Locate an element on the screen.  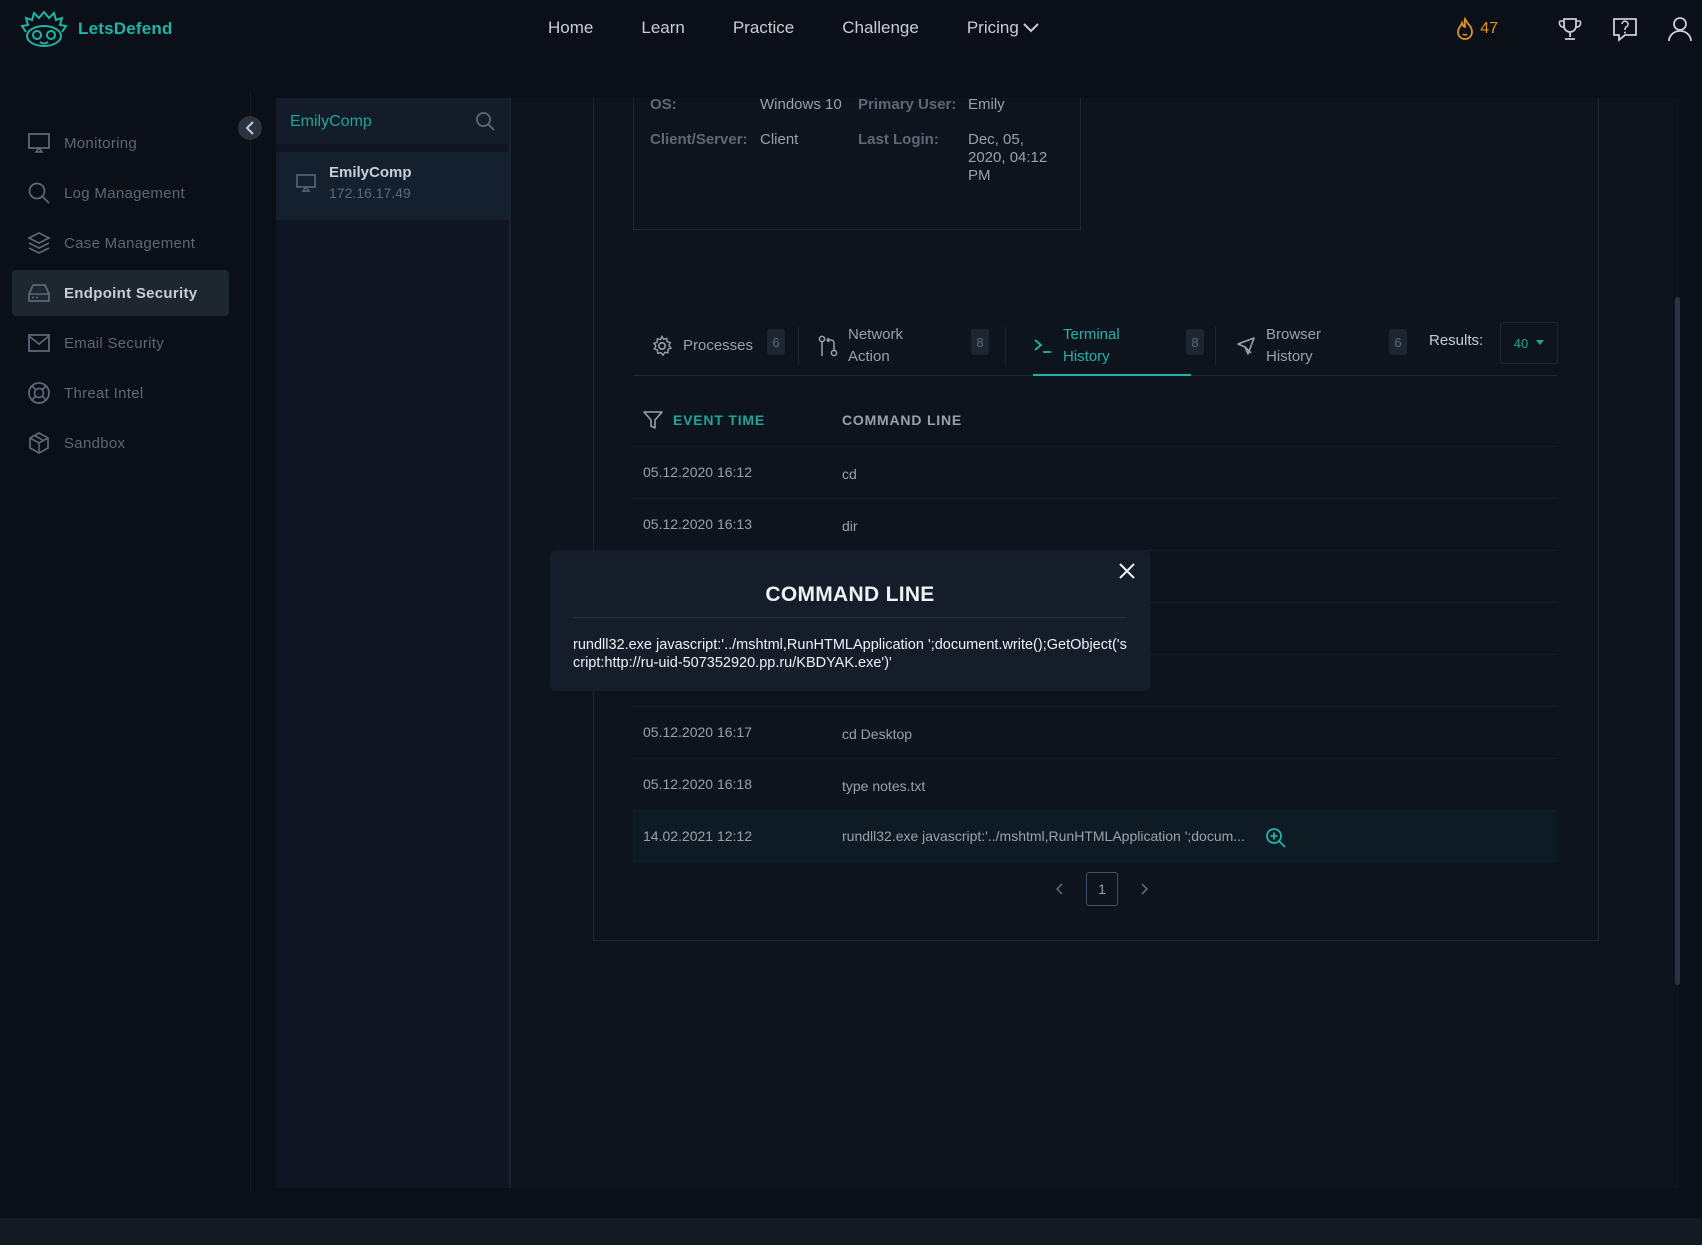
endpoint-item: EmilyComp 172.16.17.49 is located at coordinates (392, 186).